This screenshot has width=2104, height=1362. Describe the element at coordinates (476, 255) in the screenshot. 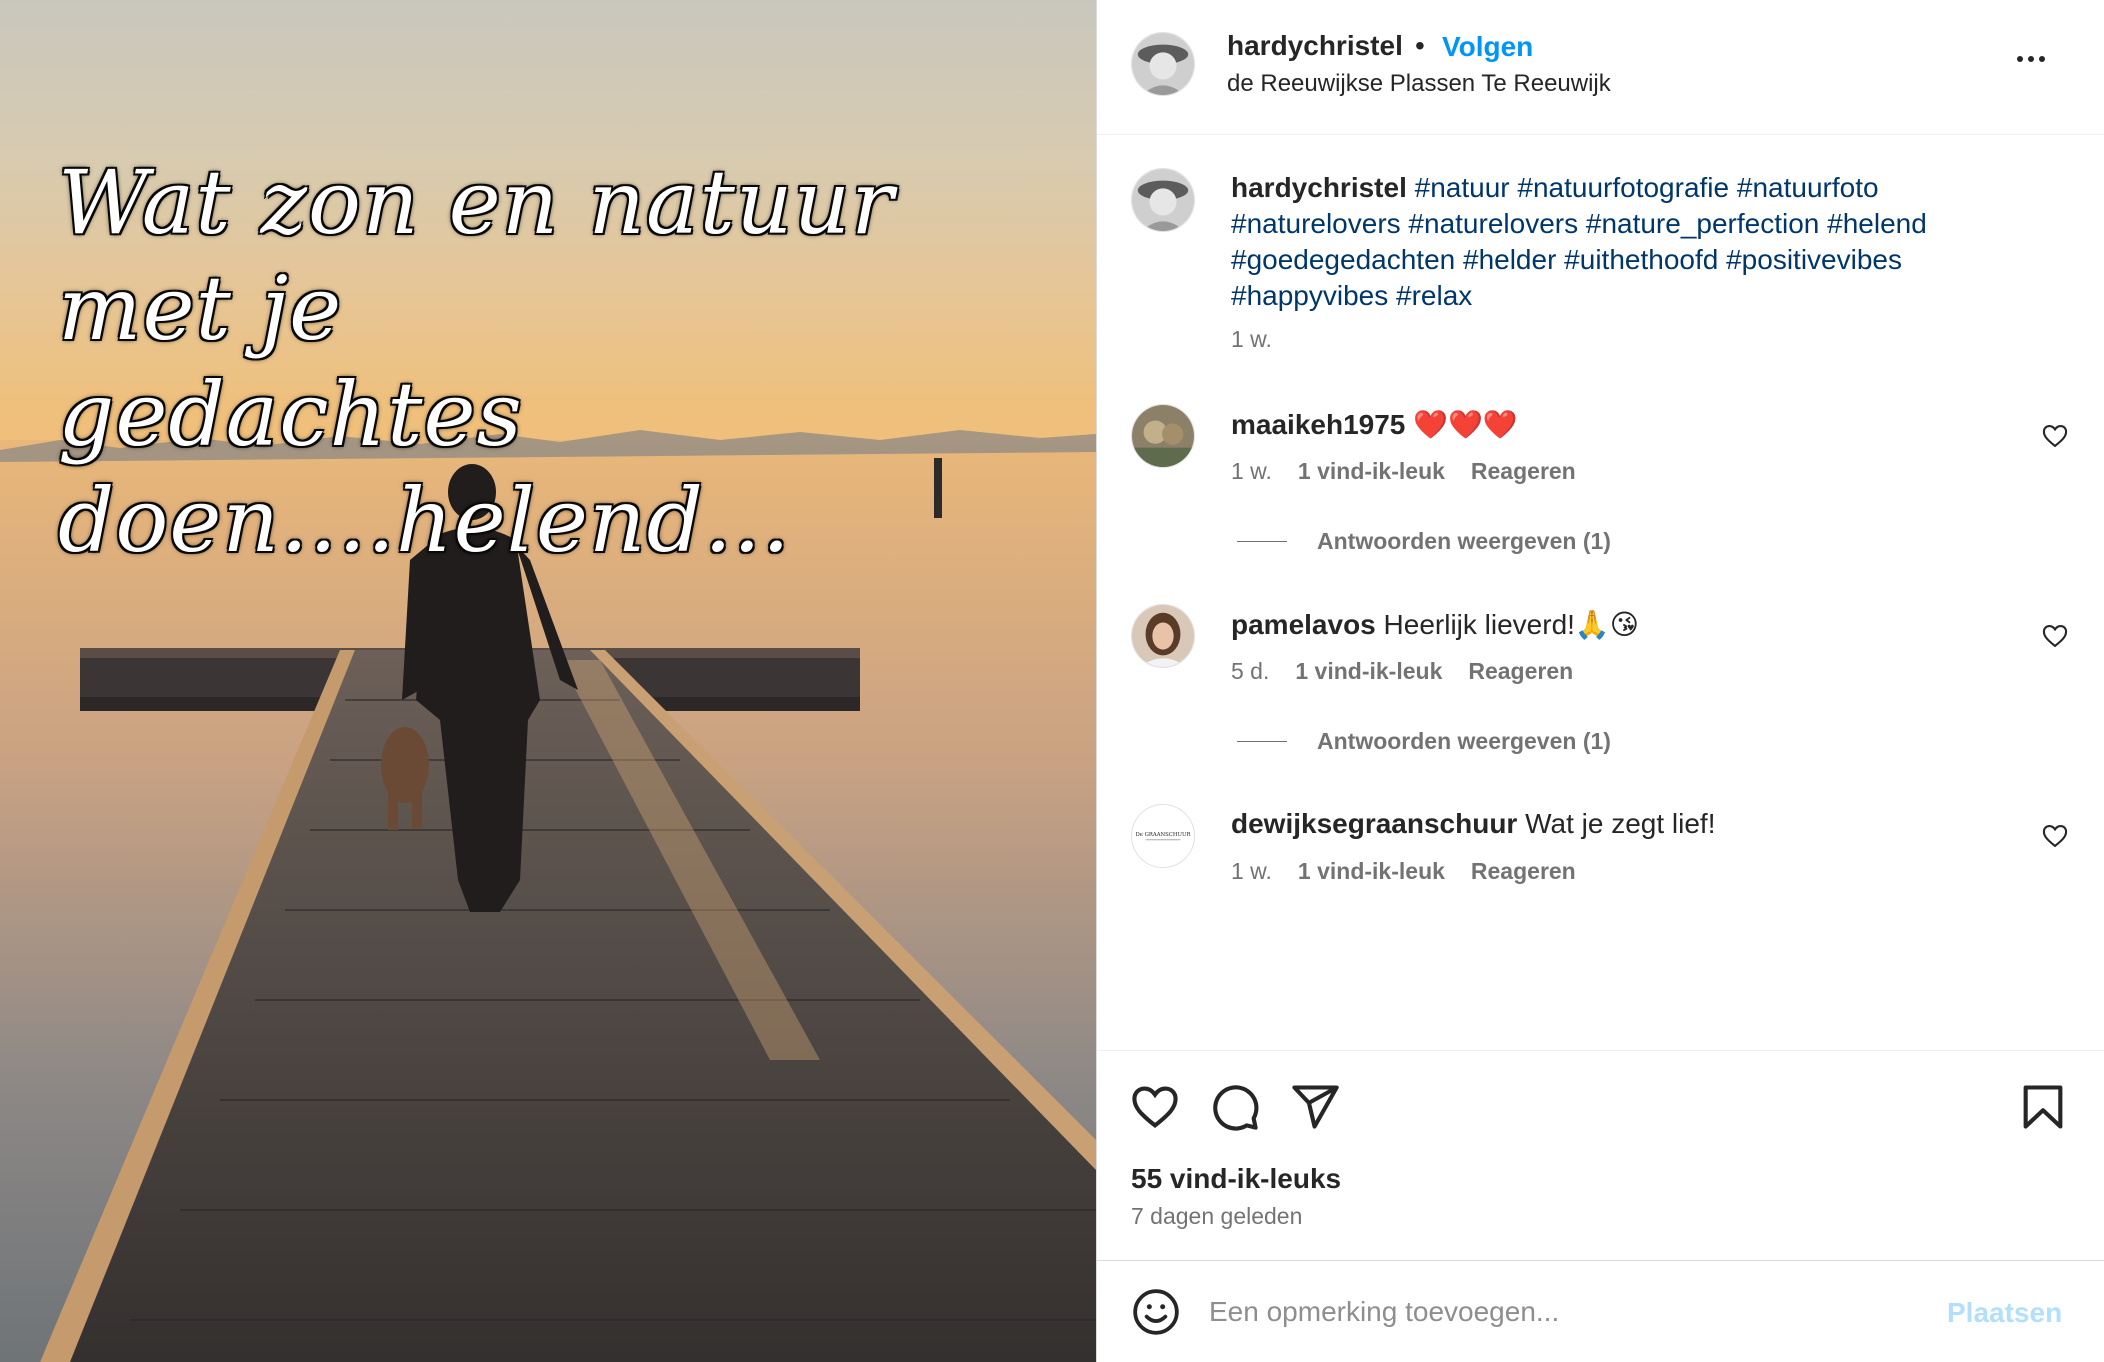

I see `overlay-line-1: Wat zon en natuur met je` at that location.